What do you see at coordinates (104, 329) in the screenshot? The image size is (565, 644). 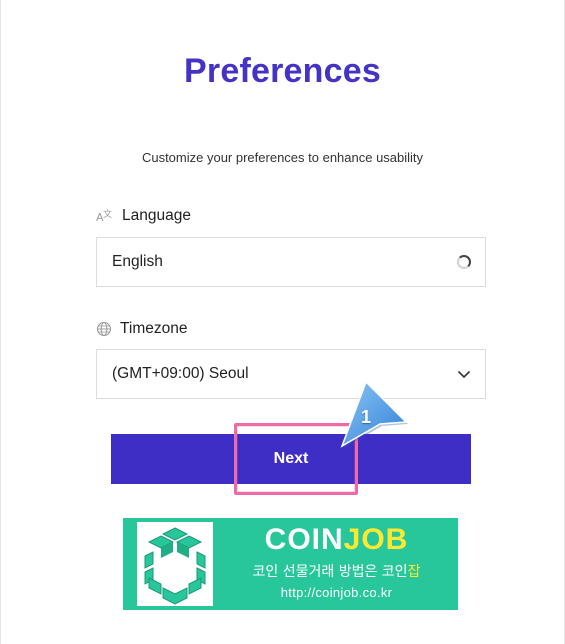 I see `globe-icon` at bounding box center [104, 329].